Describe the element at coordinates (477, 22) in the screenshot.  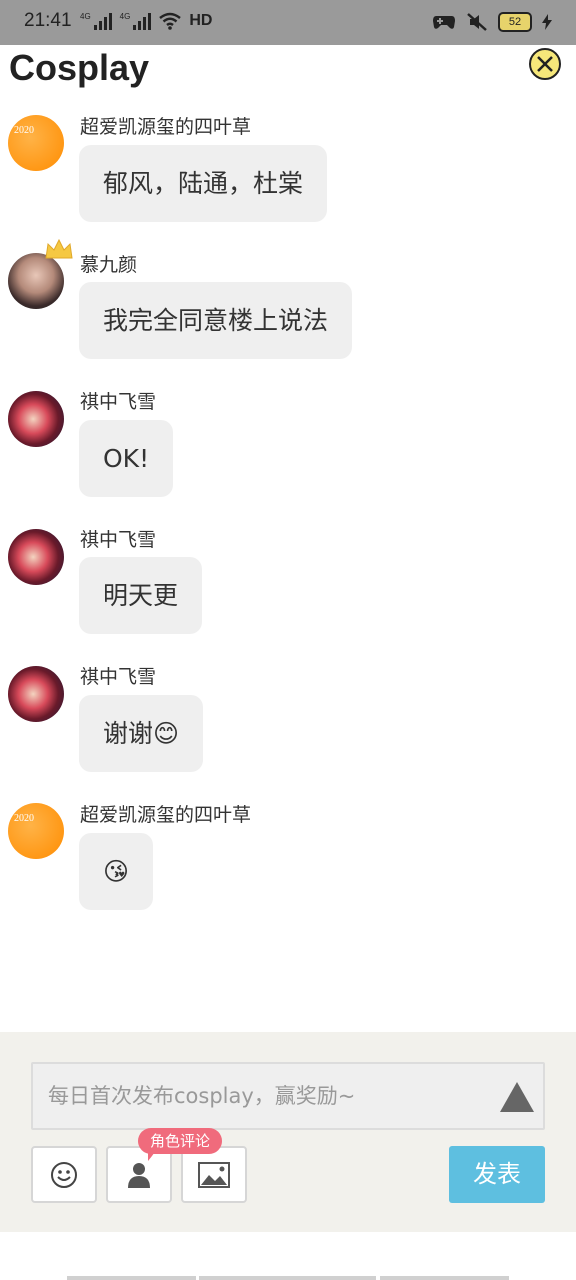
I see `mute-icon` at that location.